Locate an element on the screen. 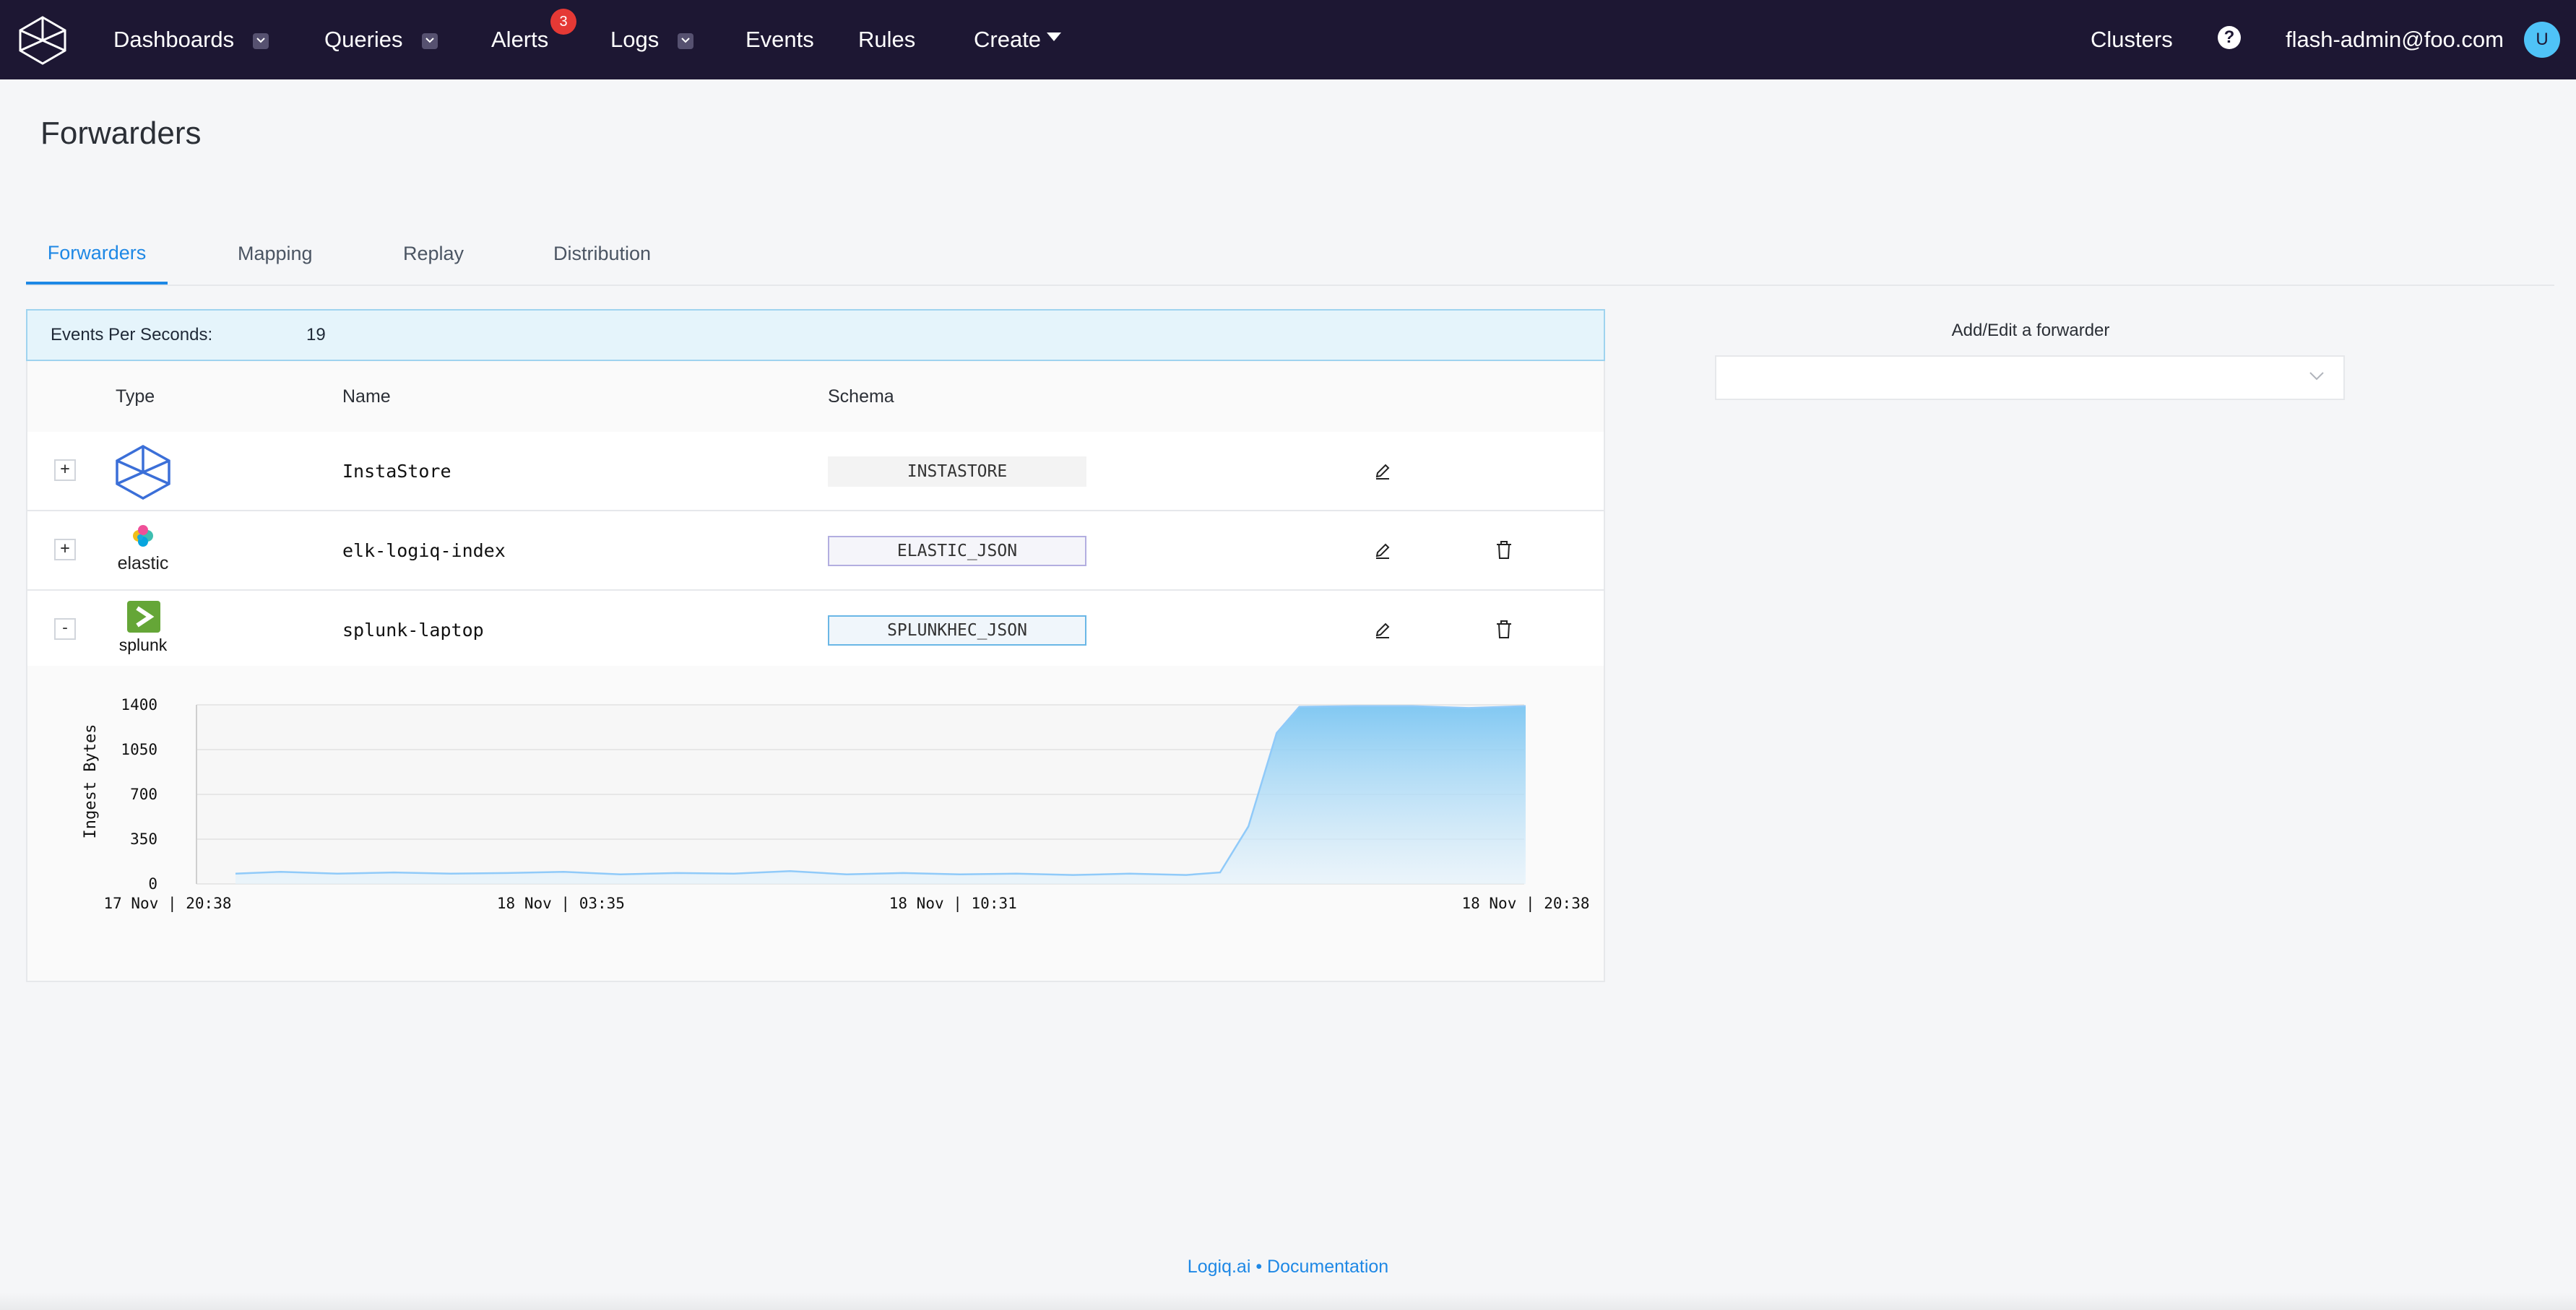 This screenshot has height=1310, width=2576. add-edit-forwarder-label: Add/Edit a forwarder is located at coordinates (2030, 330).